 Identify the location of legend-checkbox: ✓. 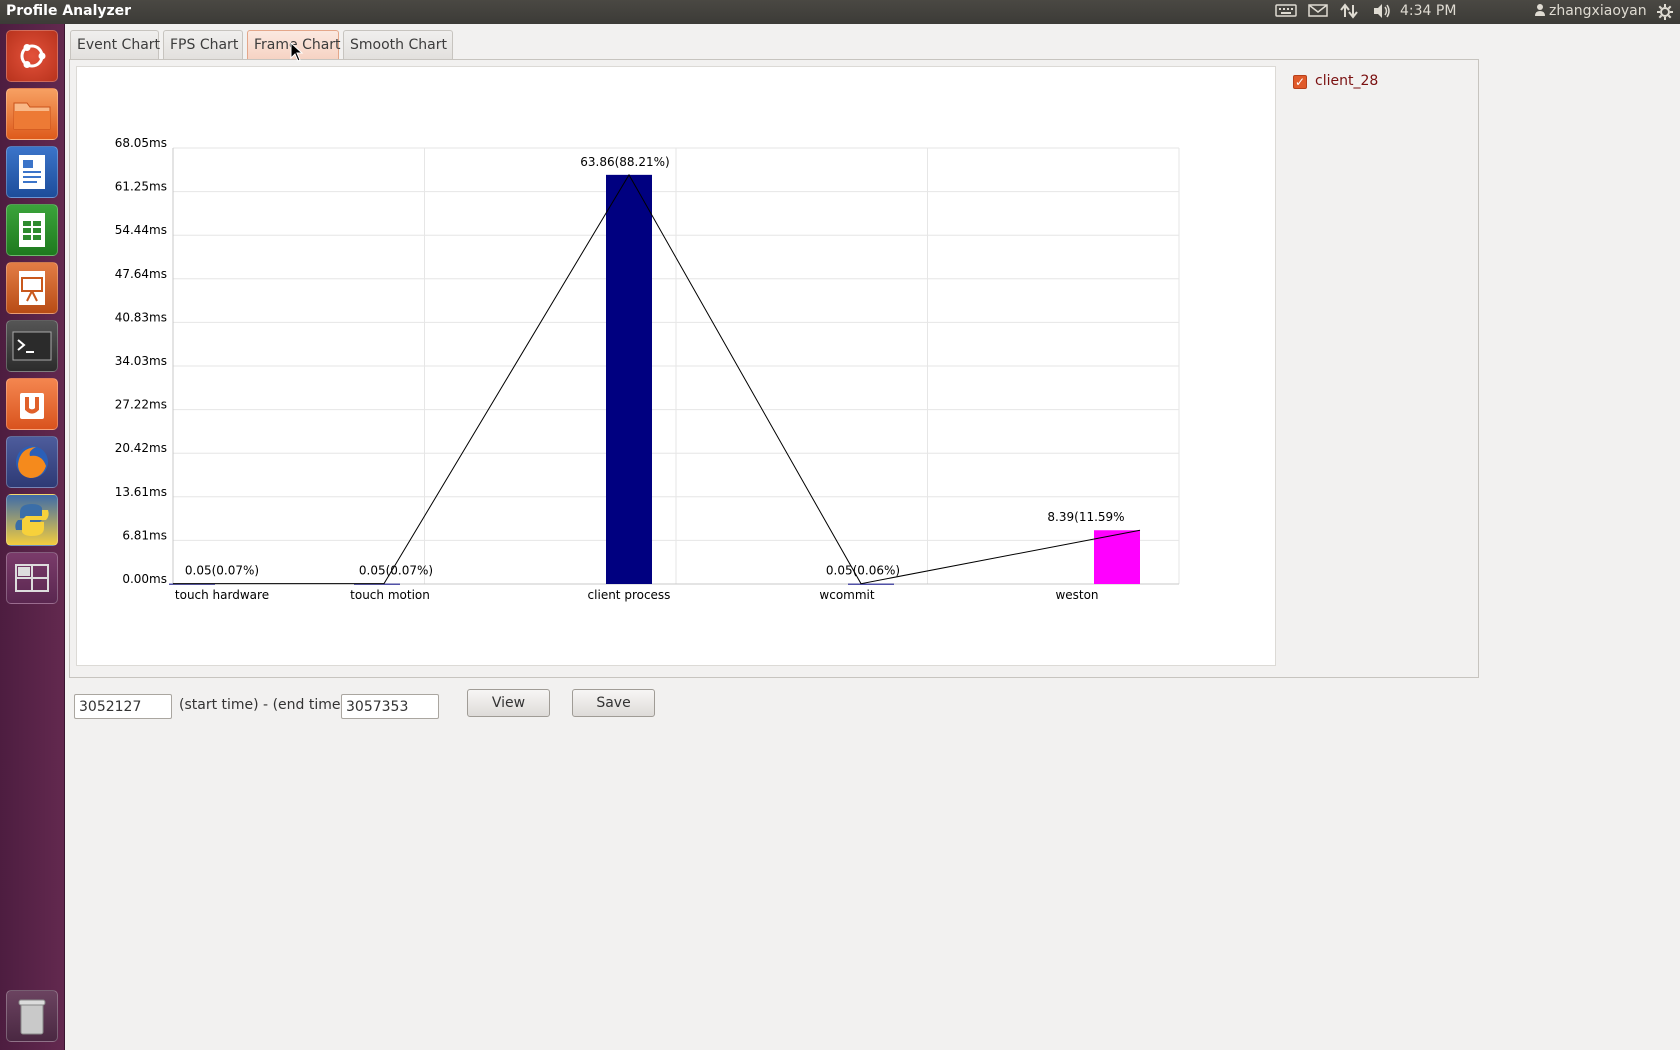
(1300, 82).